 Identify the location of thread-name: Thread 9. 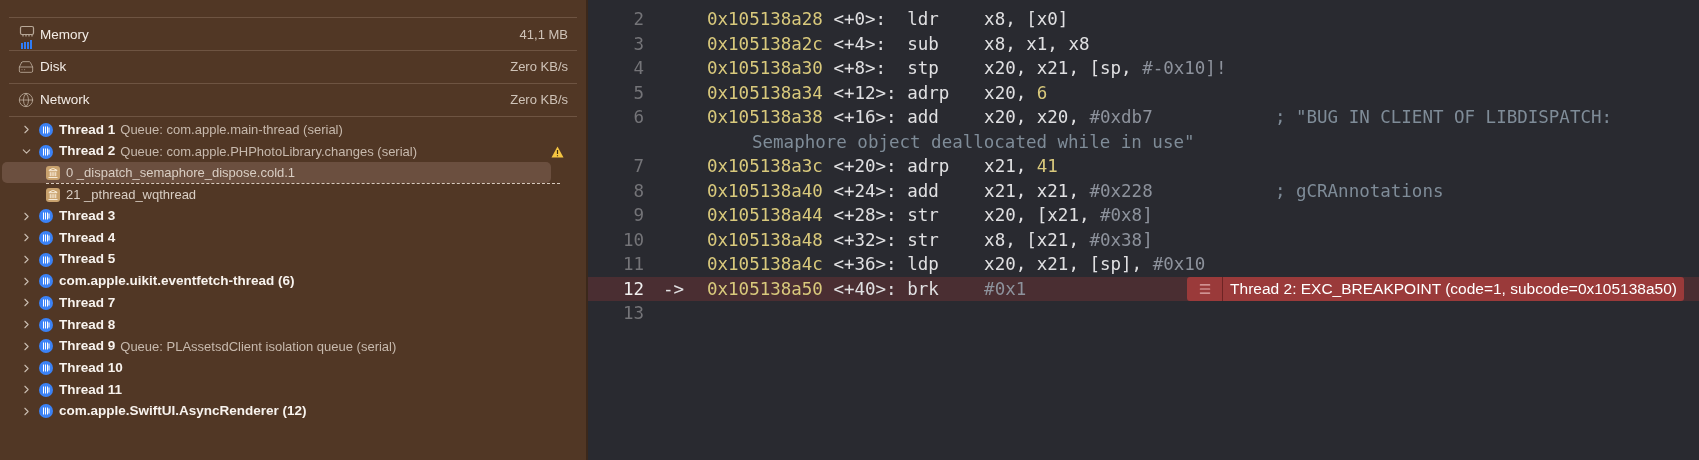
(87, 346).